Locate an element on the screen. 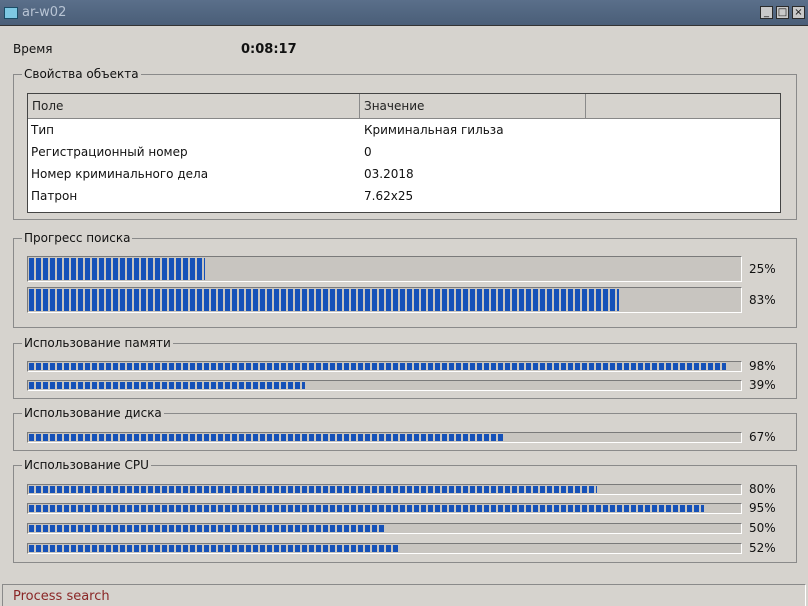  table-row: Номер криминального дела 03.2018 is located at coordinates (404, 174).